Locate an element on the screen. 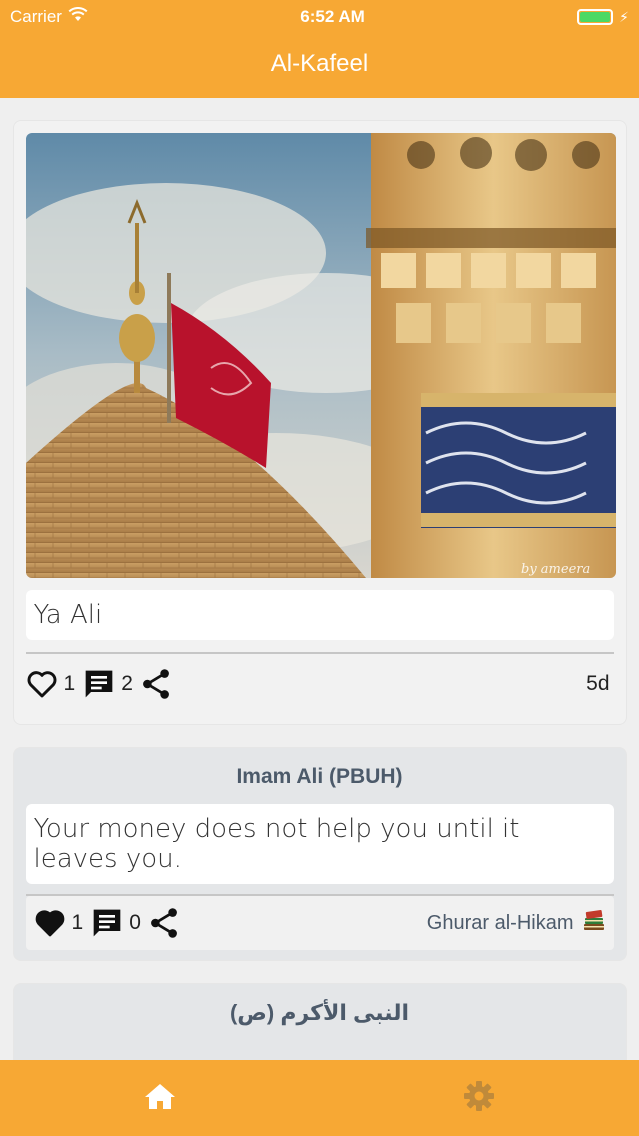 This screenshot has height=1136, width=639. quote-source: Ghurar al-Hikam is located at coordinates (516, 923).